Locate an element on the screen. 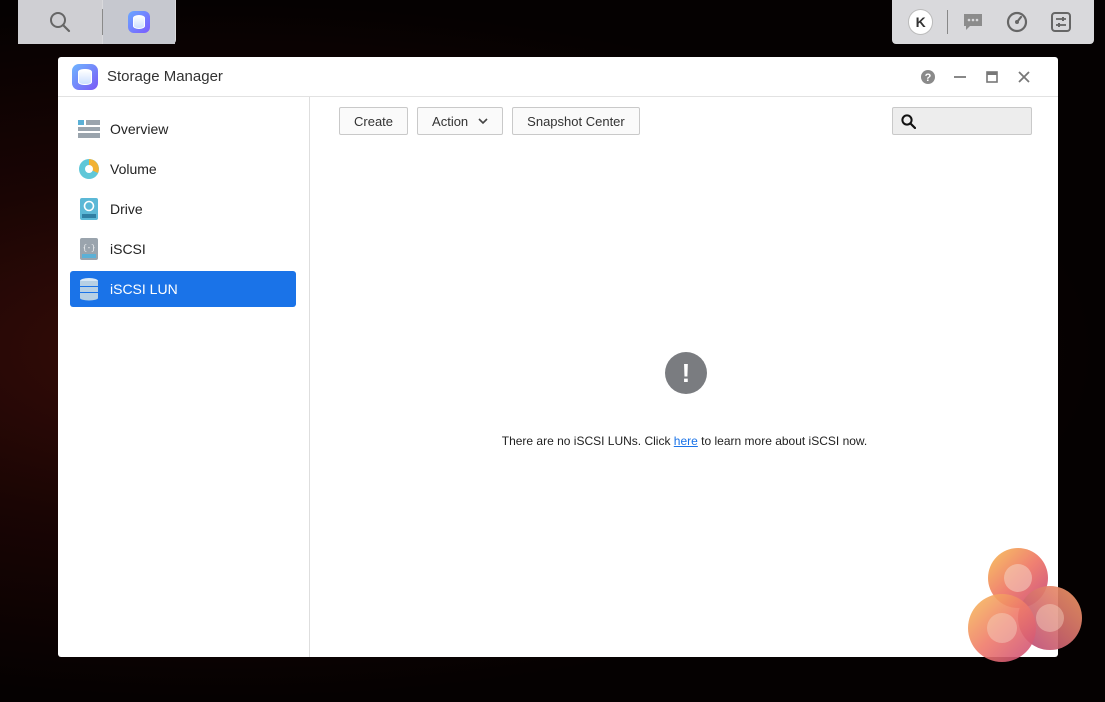  chevron-down-icon is located at coordinates (483, 121).